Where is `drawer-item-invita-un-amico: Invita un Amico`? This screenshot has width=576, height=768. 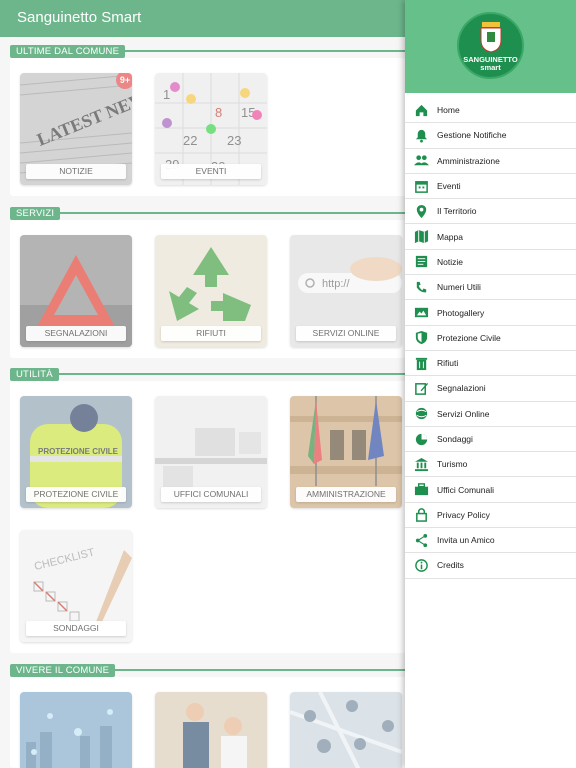
drawer-item-invita-un-amico: Invita un Amico is located at coordinates (490, 541).